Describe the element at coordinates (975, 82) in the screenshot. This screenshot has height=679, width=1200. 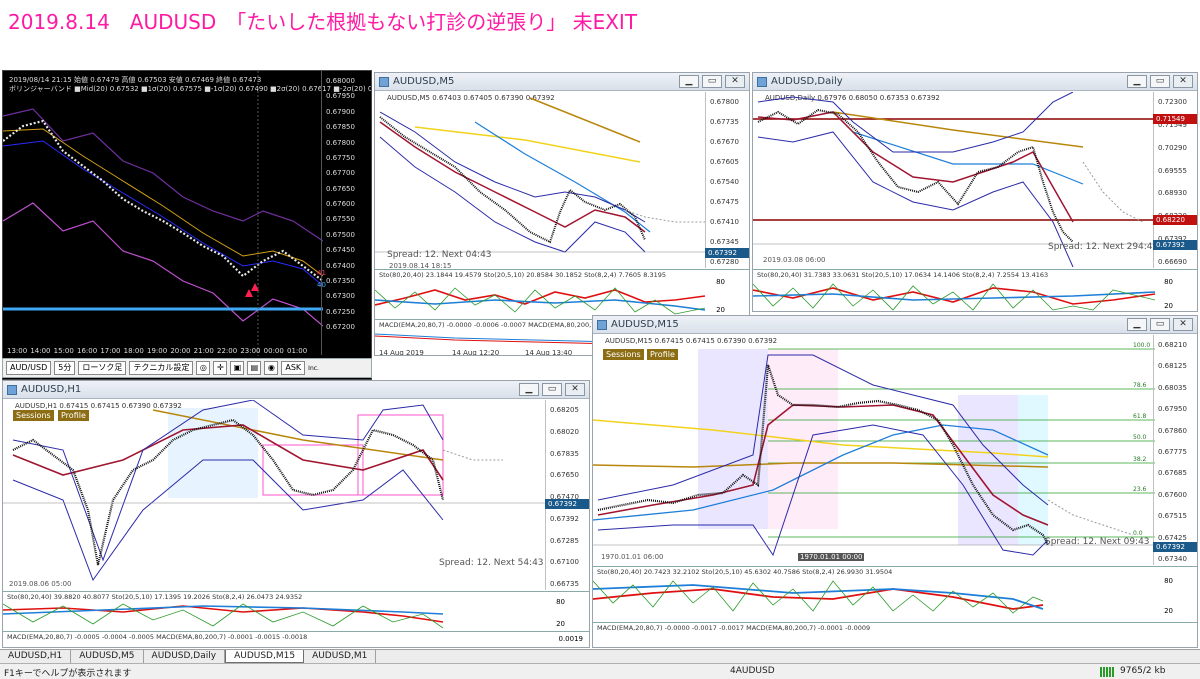
I see `window-daily-titlebar: AUDUSD,Daily ▁ ▭ ✕` at that location.